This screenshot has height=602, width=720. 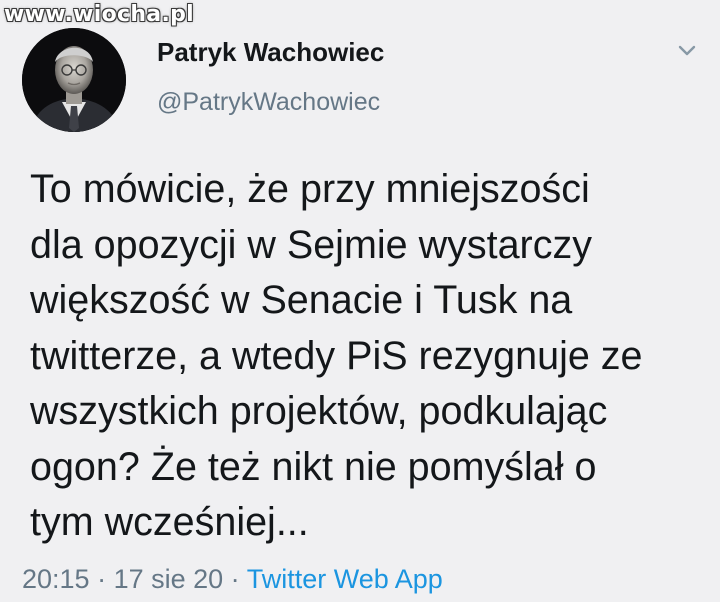 I want to click on avatar, so click(x=74, y=80).